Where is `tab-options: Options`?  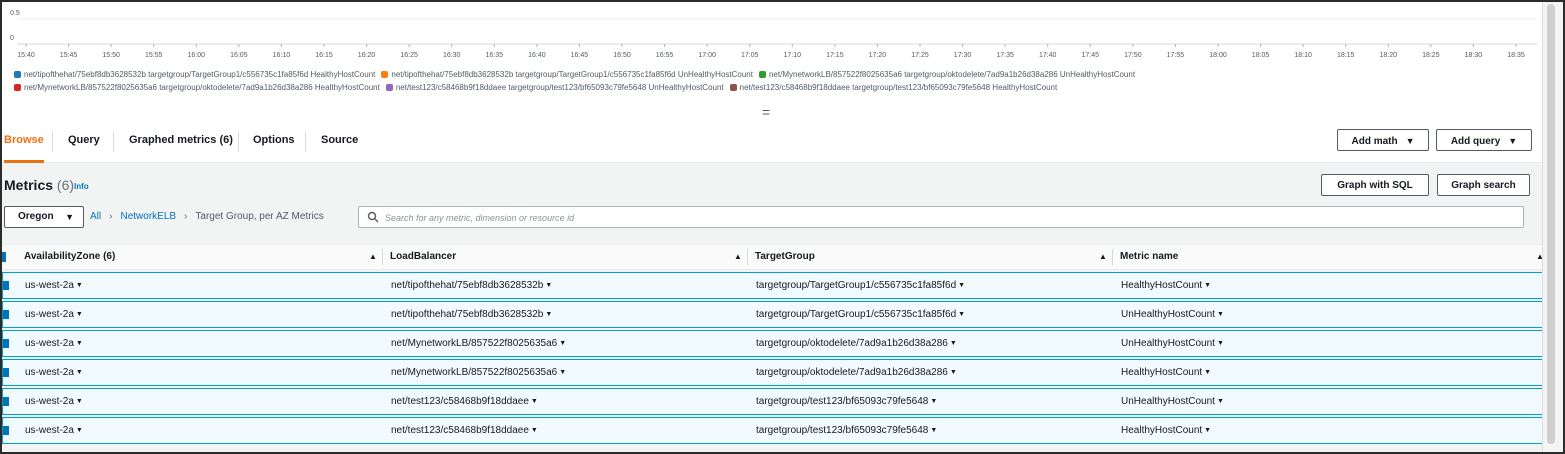
tab-options: Options is located at coordinates (274, 141).